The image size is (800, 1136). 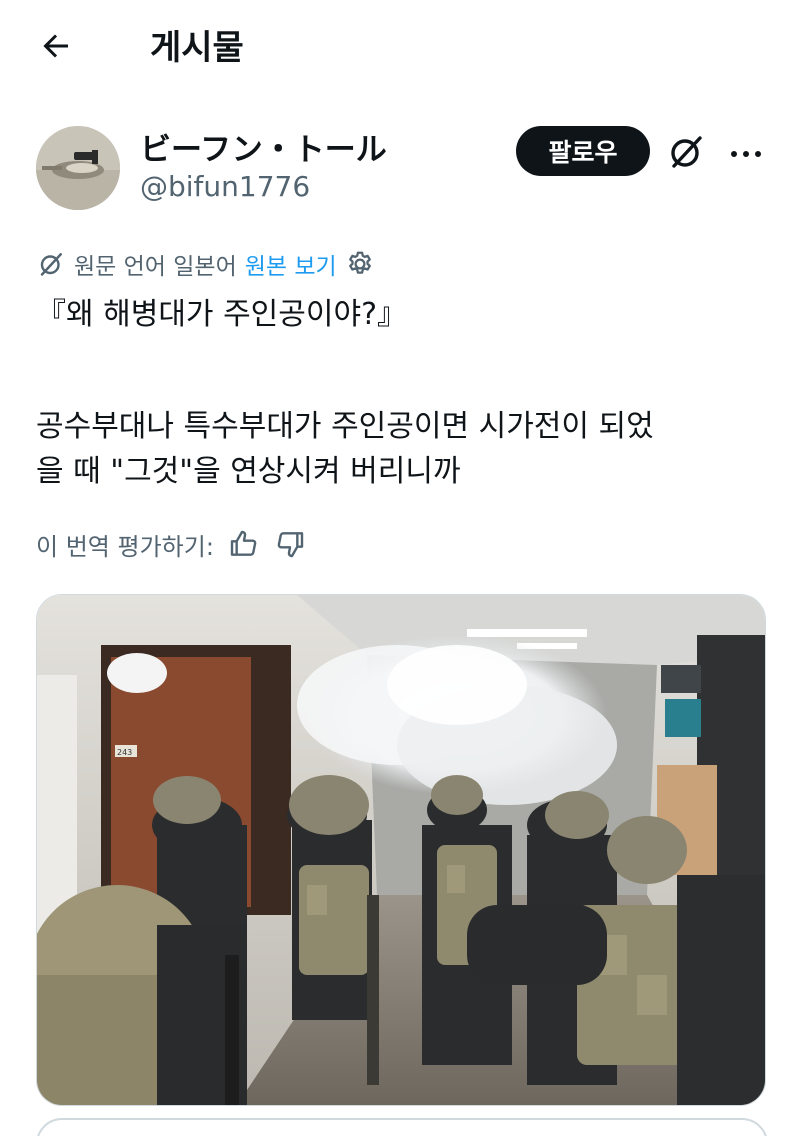 I want to click on post-text-line: 공수부대나 특수부대가 주인공이면 시가전이 되었, so click(x=345, y=426).